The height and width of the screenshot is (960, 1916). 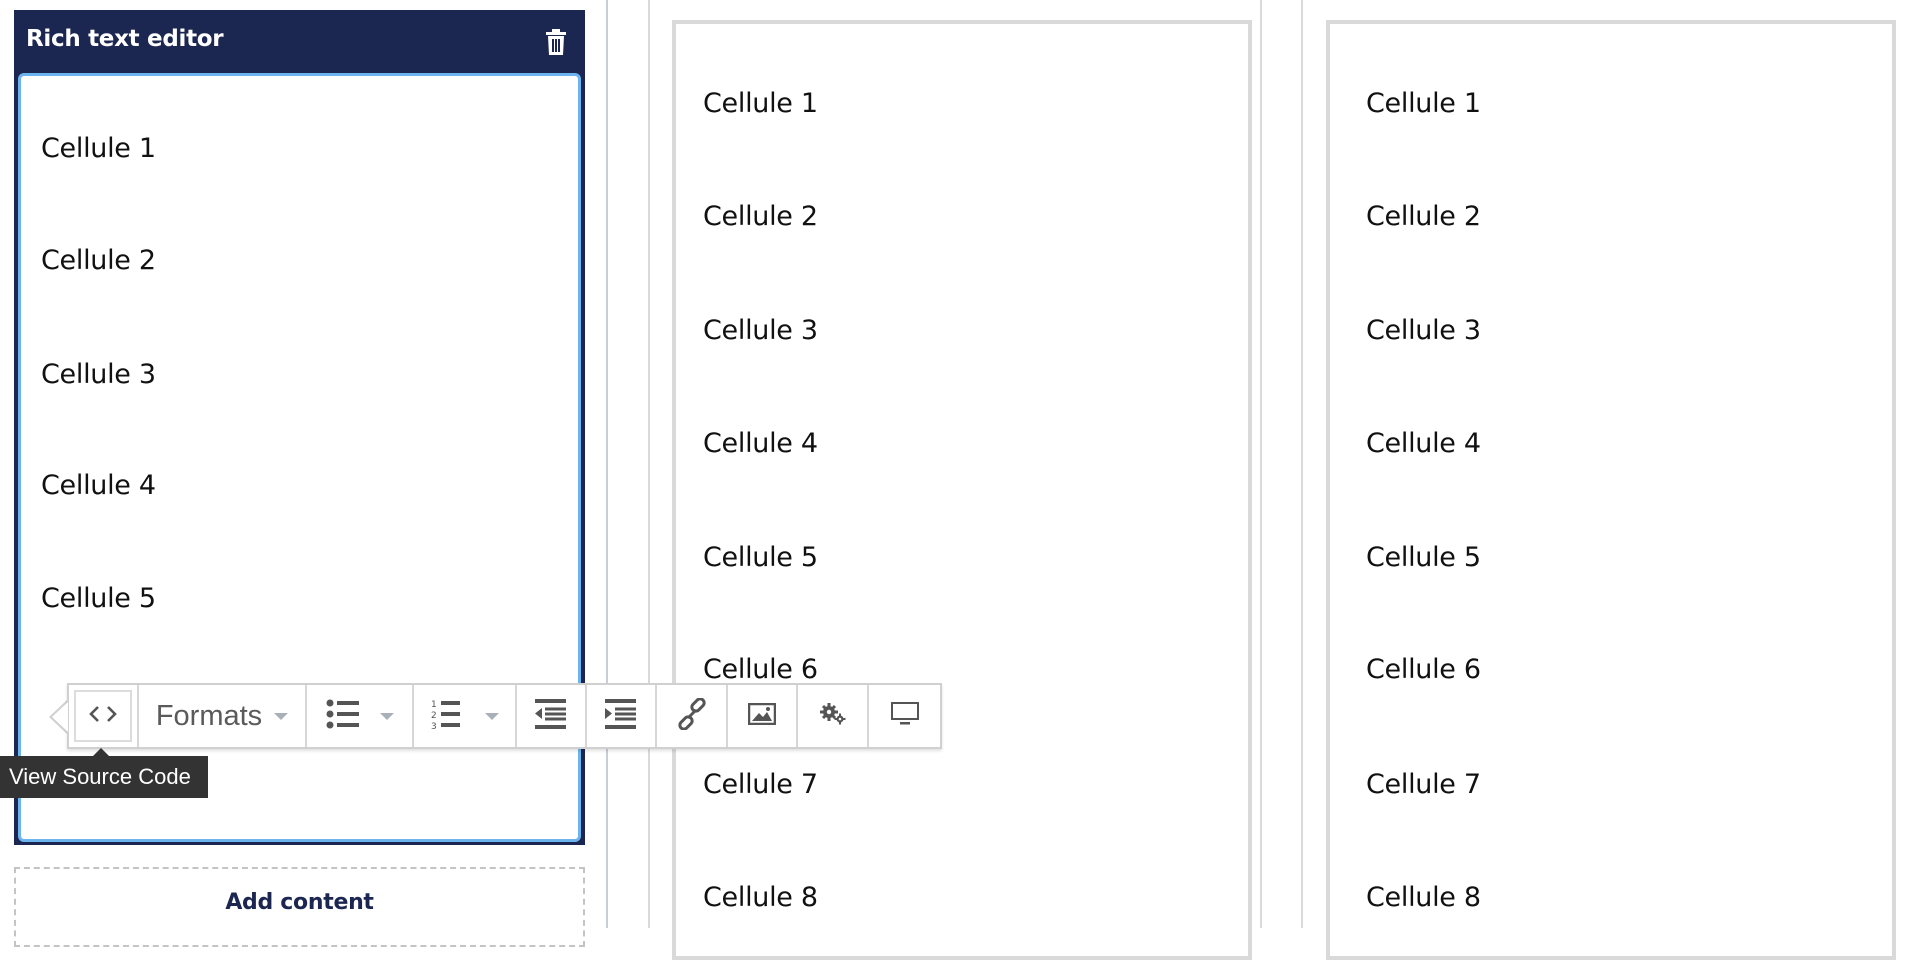 What do you see at coordinates (209, 715) in the screenshot?
I see `formats-label: Formats` at bounding box center [209, 715].